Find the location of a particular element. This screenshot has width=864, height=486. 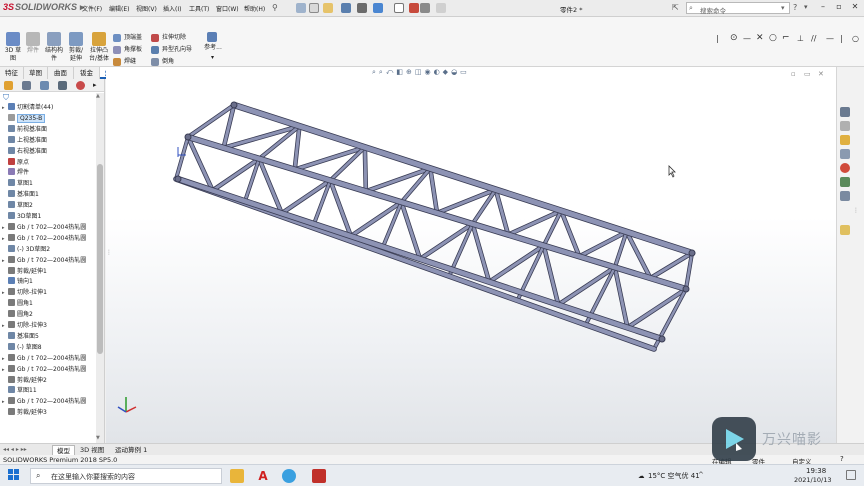

tangent-icon: ○ is located at coordinates (855, 38).